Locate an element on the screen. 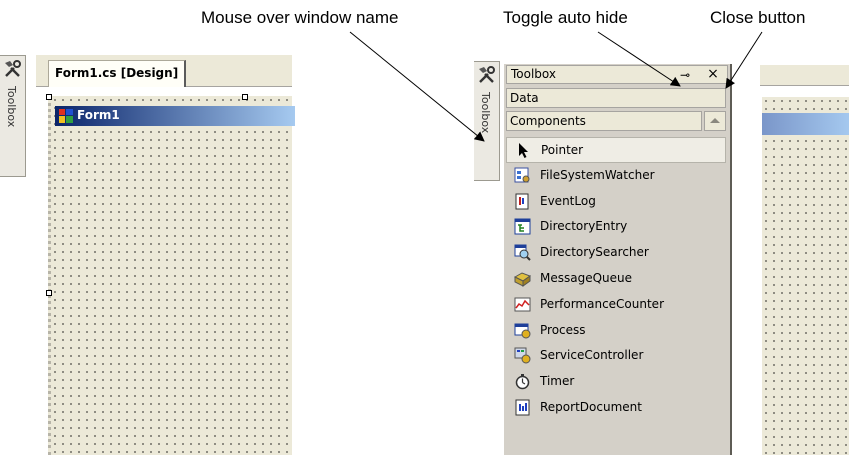 Image resolution: width=849 pixels, height=455 pixels. tab-form1-design: Form1.cs [Design] is located at coordinates (117, 73).